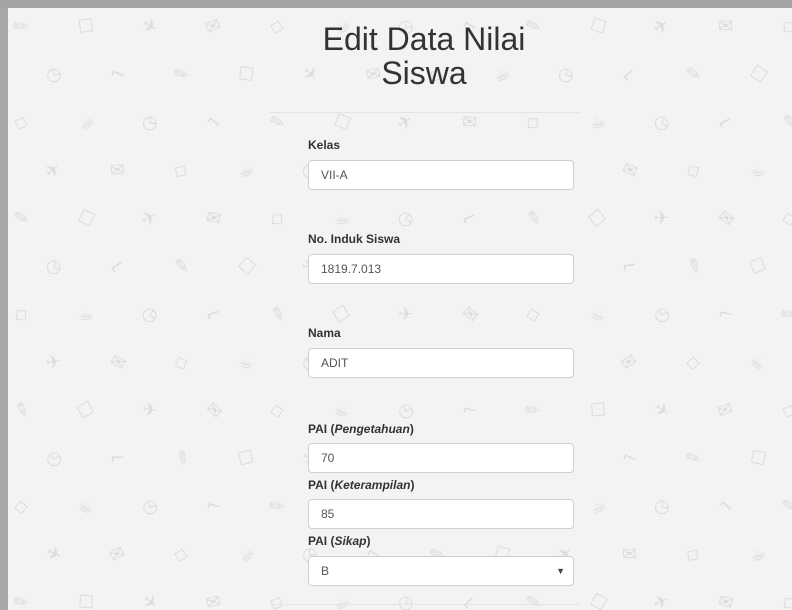 The height and width of the screenshot is (610, 792). I want to click on nis-label: No. Induk Siswa, so click(354, 239).